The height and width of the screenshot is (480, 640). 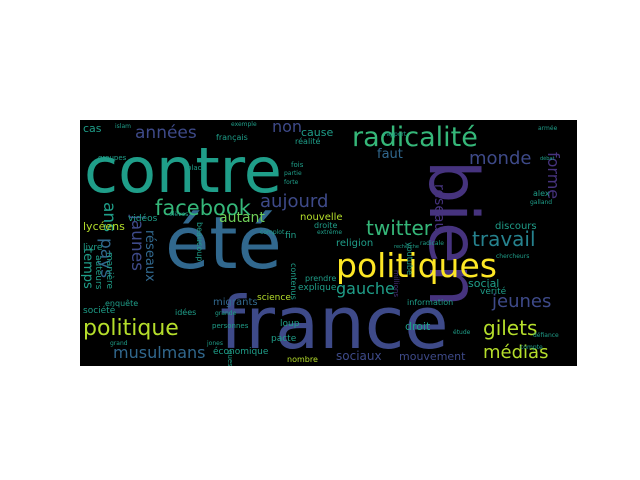 What do you see at coordinates (290, 324) in the screenshot?
I see `word-48: loup` at bounding box center [290, 324].